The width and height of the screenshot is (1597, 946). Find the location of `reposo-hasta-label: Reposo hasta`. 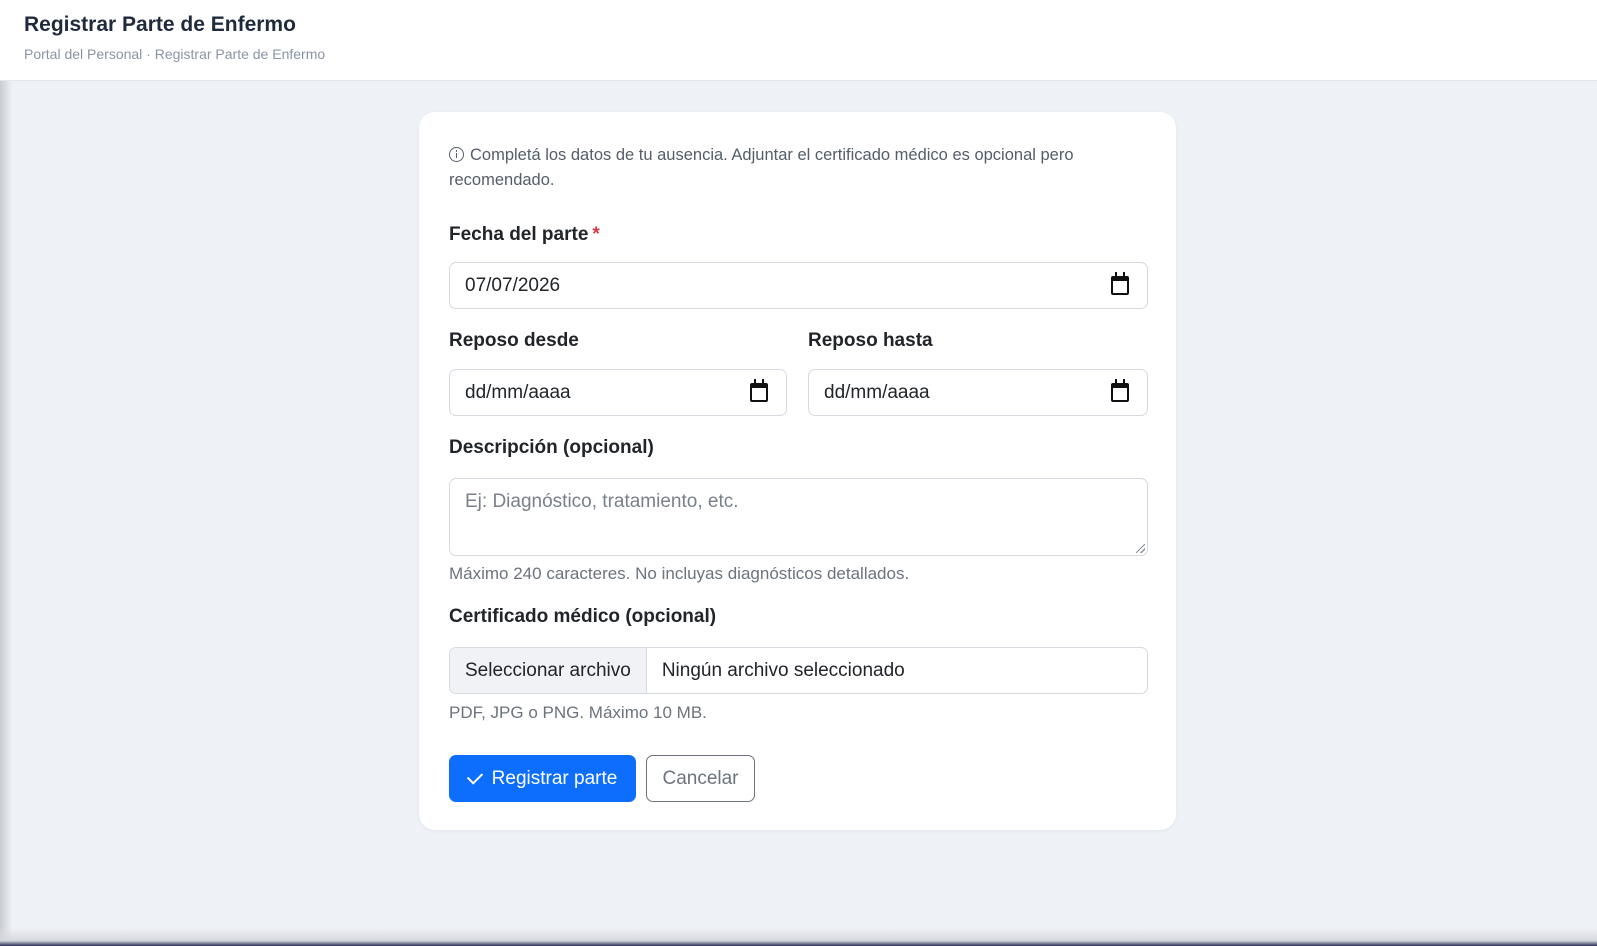

reposo-hasta-label: Reposo hasta is located at coordinates (870, 340).